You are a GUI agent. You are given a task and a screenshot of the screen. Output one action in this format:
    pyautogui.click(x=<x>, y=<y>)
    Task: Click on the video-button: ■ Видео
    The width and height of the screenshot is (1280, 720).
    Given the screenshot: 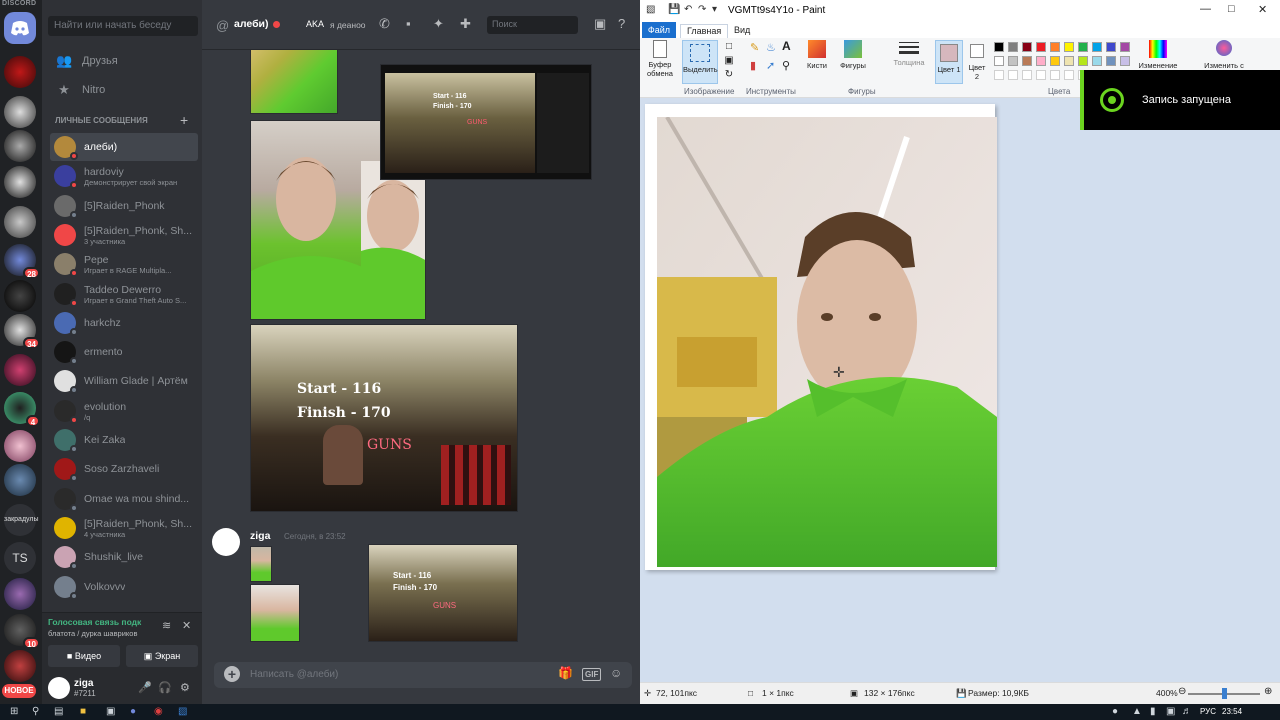 What is the action you would take?
    pyautogui.click(x=84, y=656)
    